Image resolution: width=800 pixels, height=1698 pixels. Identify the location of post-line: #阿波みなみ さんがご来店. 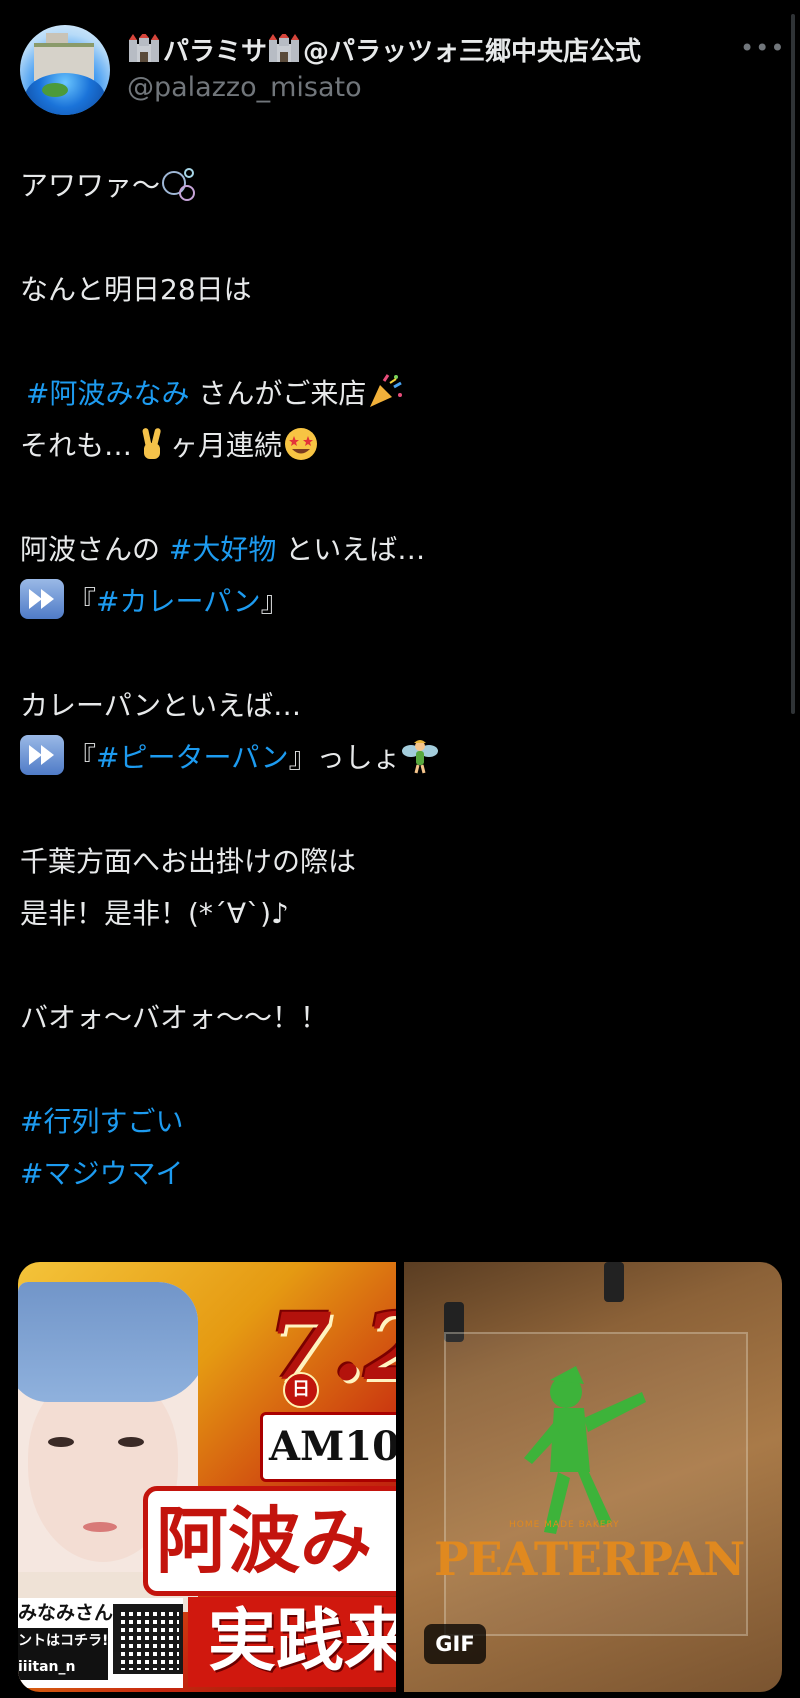
(400, 394).